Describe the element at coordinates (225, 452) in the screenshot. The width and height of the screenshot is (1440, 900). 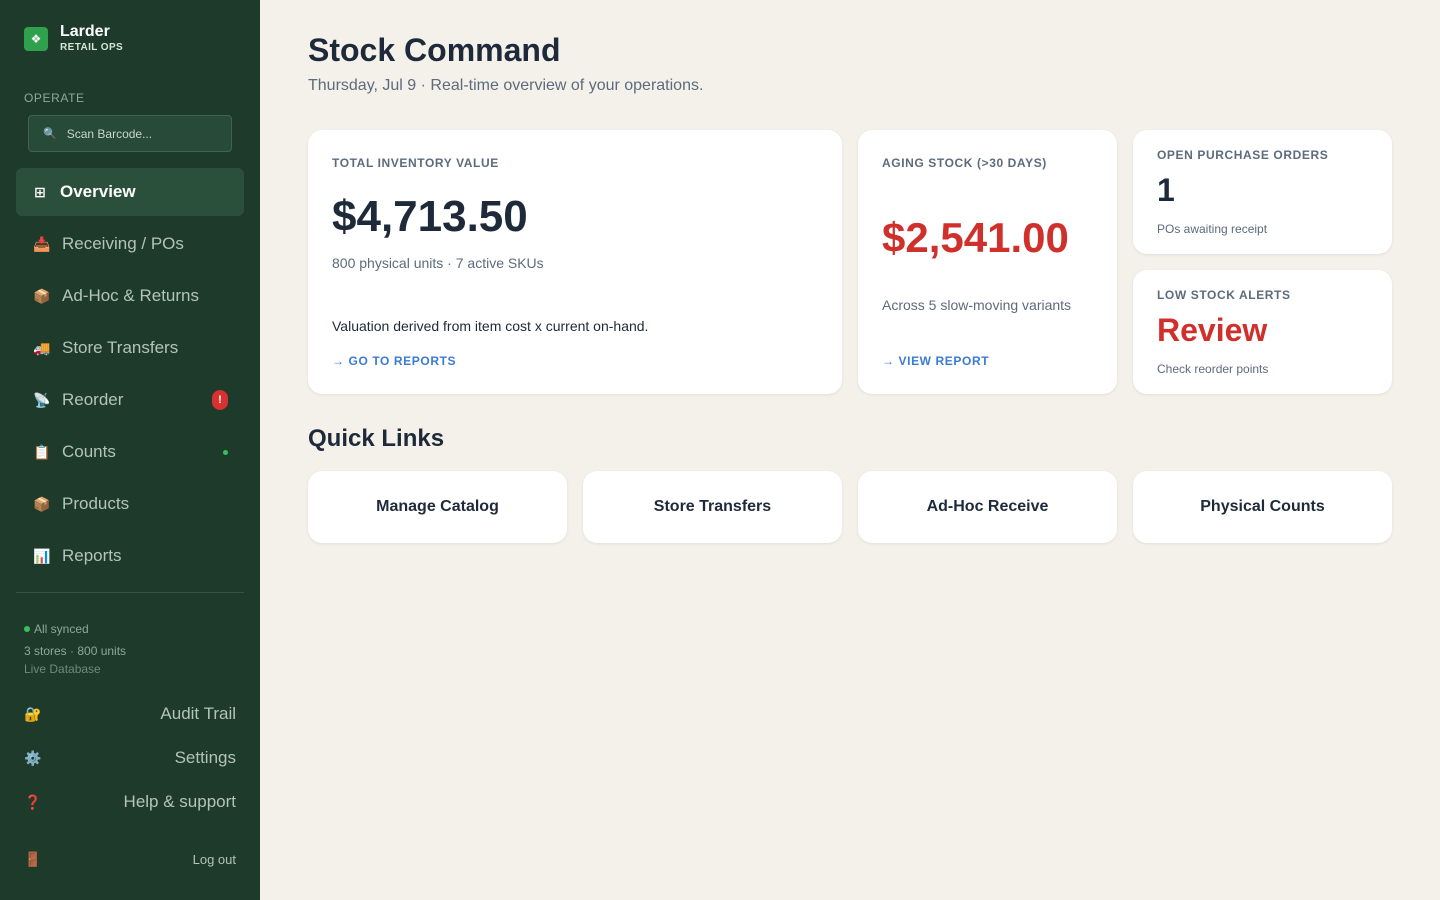
I see `status-dot` at that location.